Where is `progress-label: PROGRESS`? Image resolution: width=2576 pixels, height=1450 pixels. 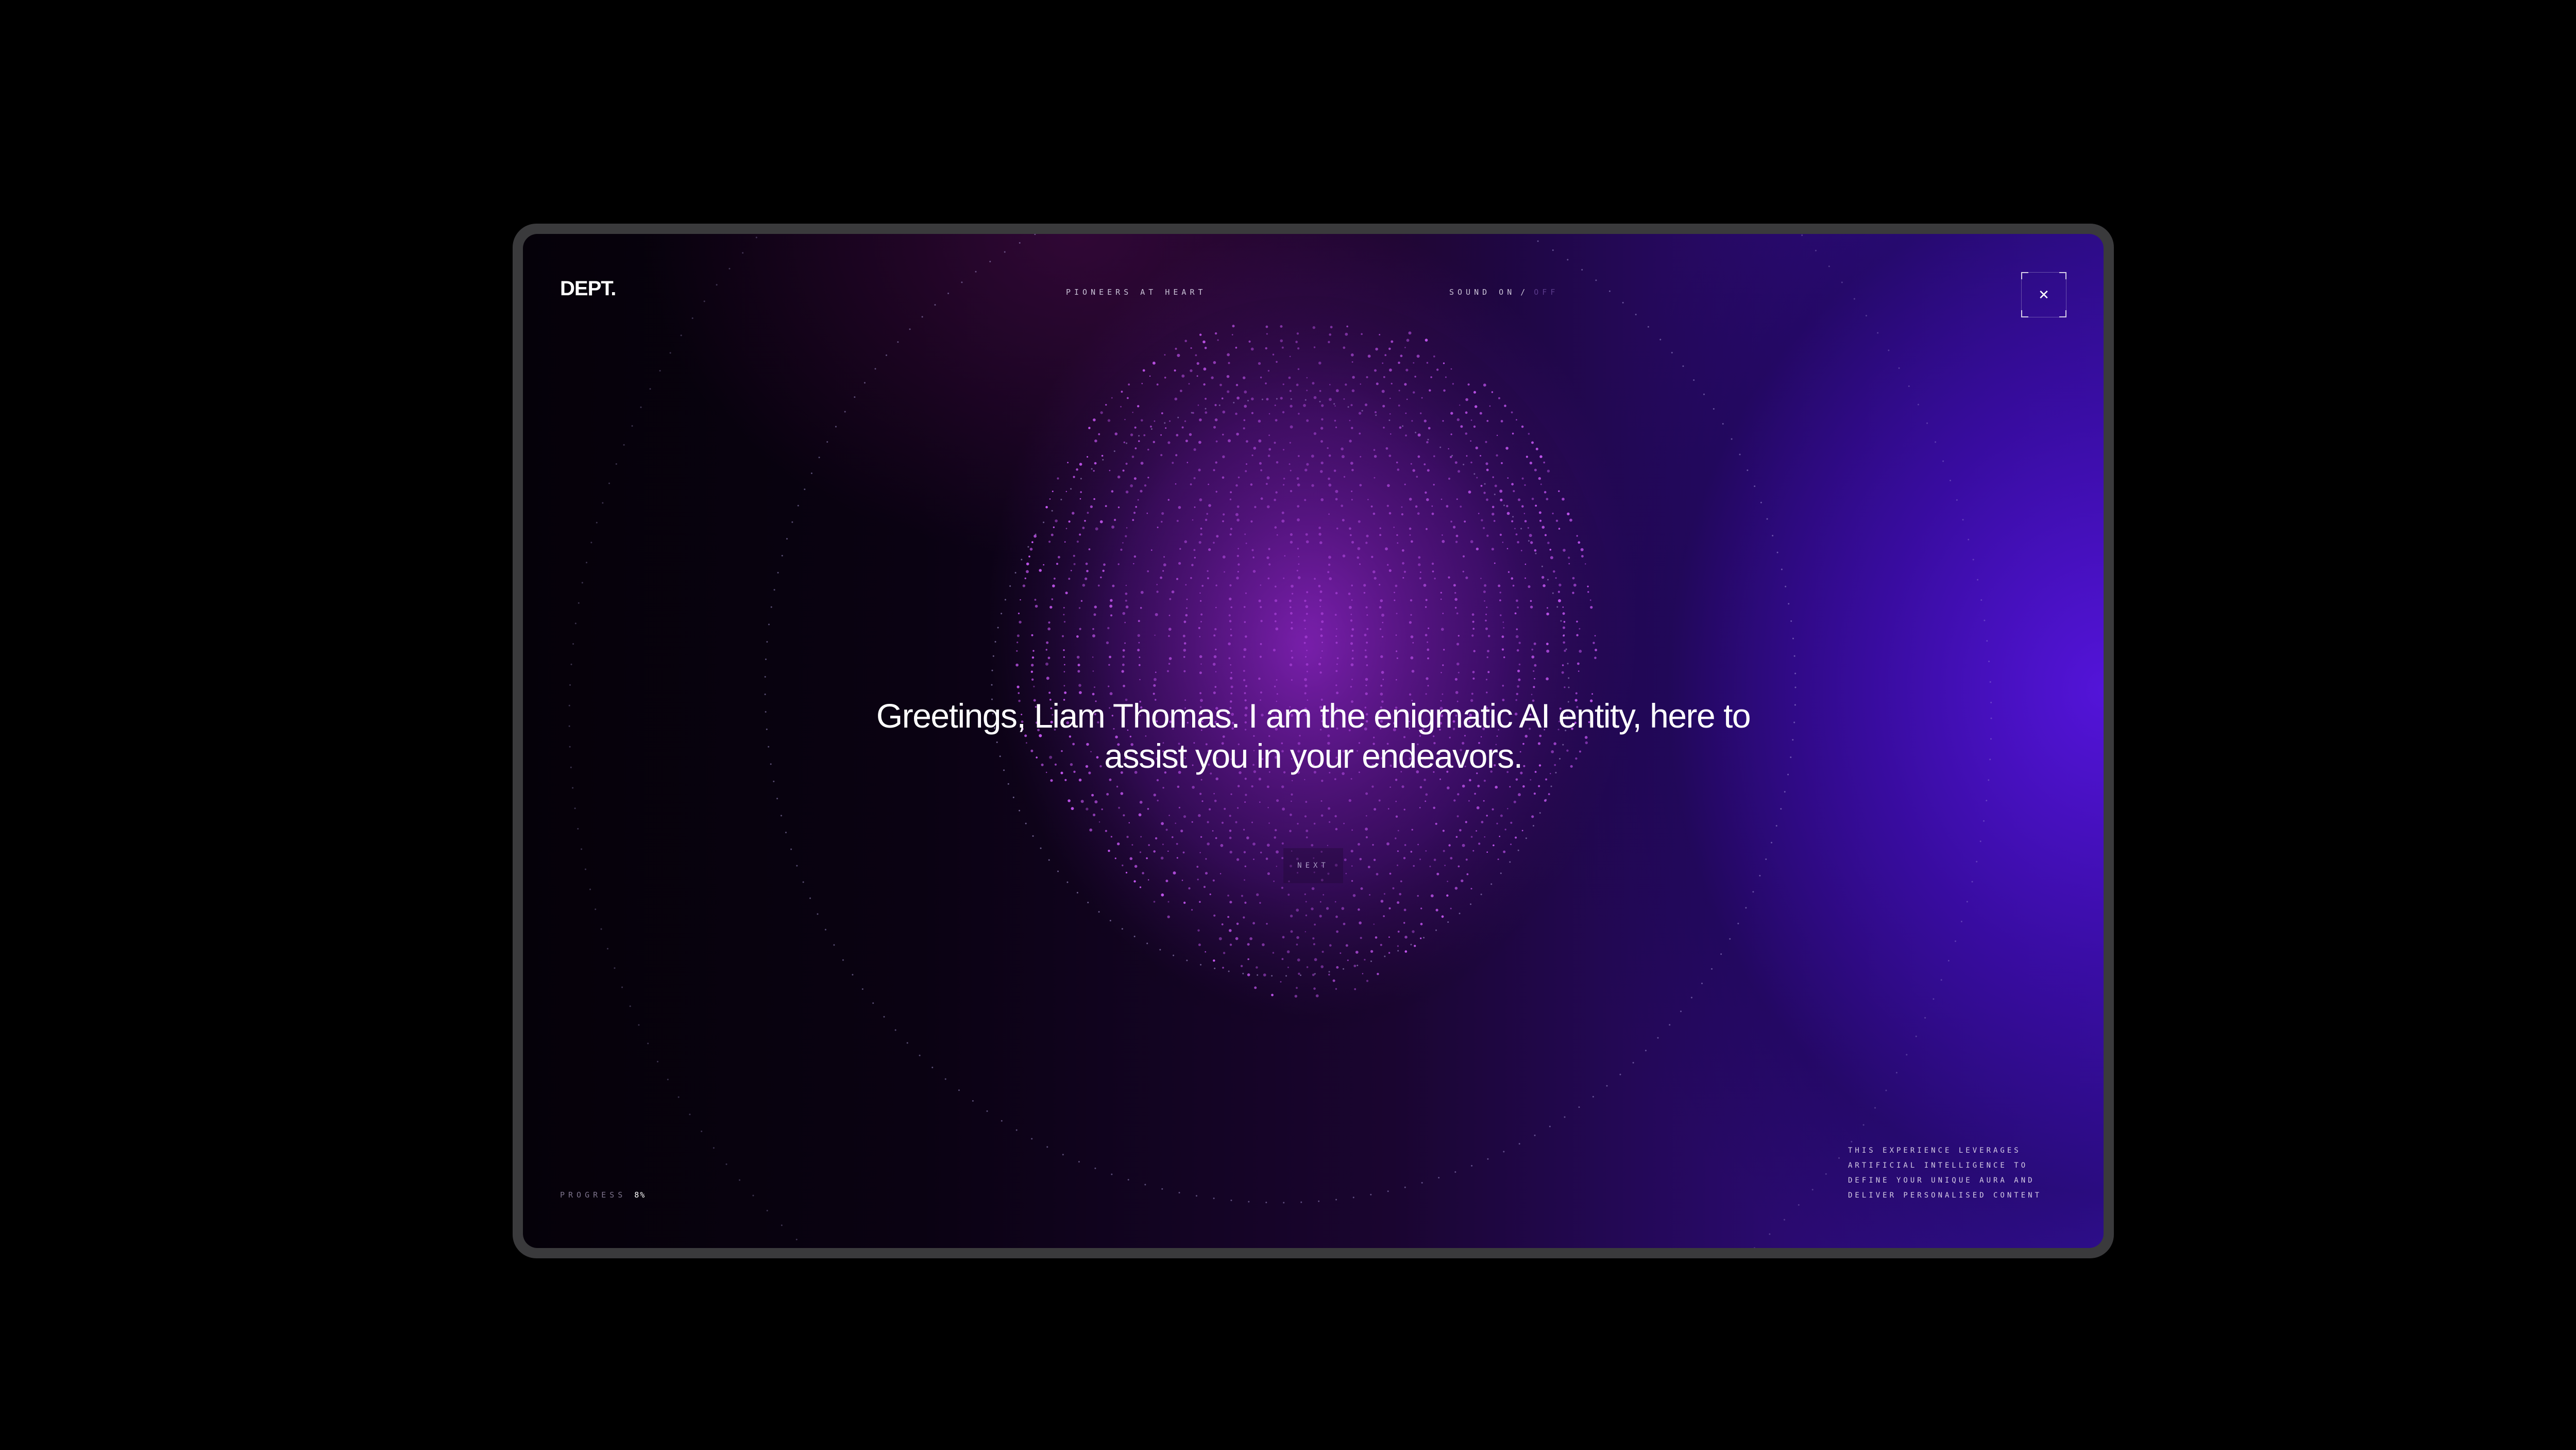 progress-label: PROGRESS is located at coordinates (593, 1195).